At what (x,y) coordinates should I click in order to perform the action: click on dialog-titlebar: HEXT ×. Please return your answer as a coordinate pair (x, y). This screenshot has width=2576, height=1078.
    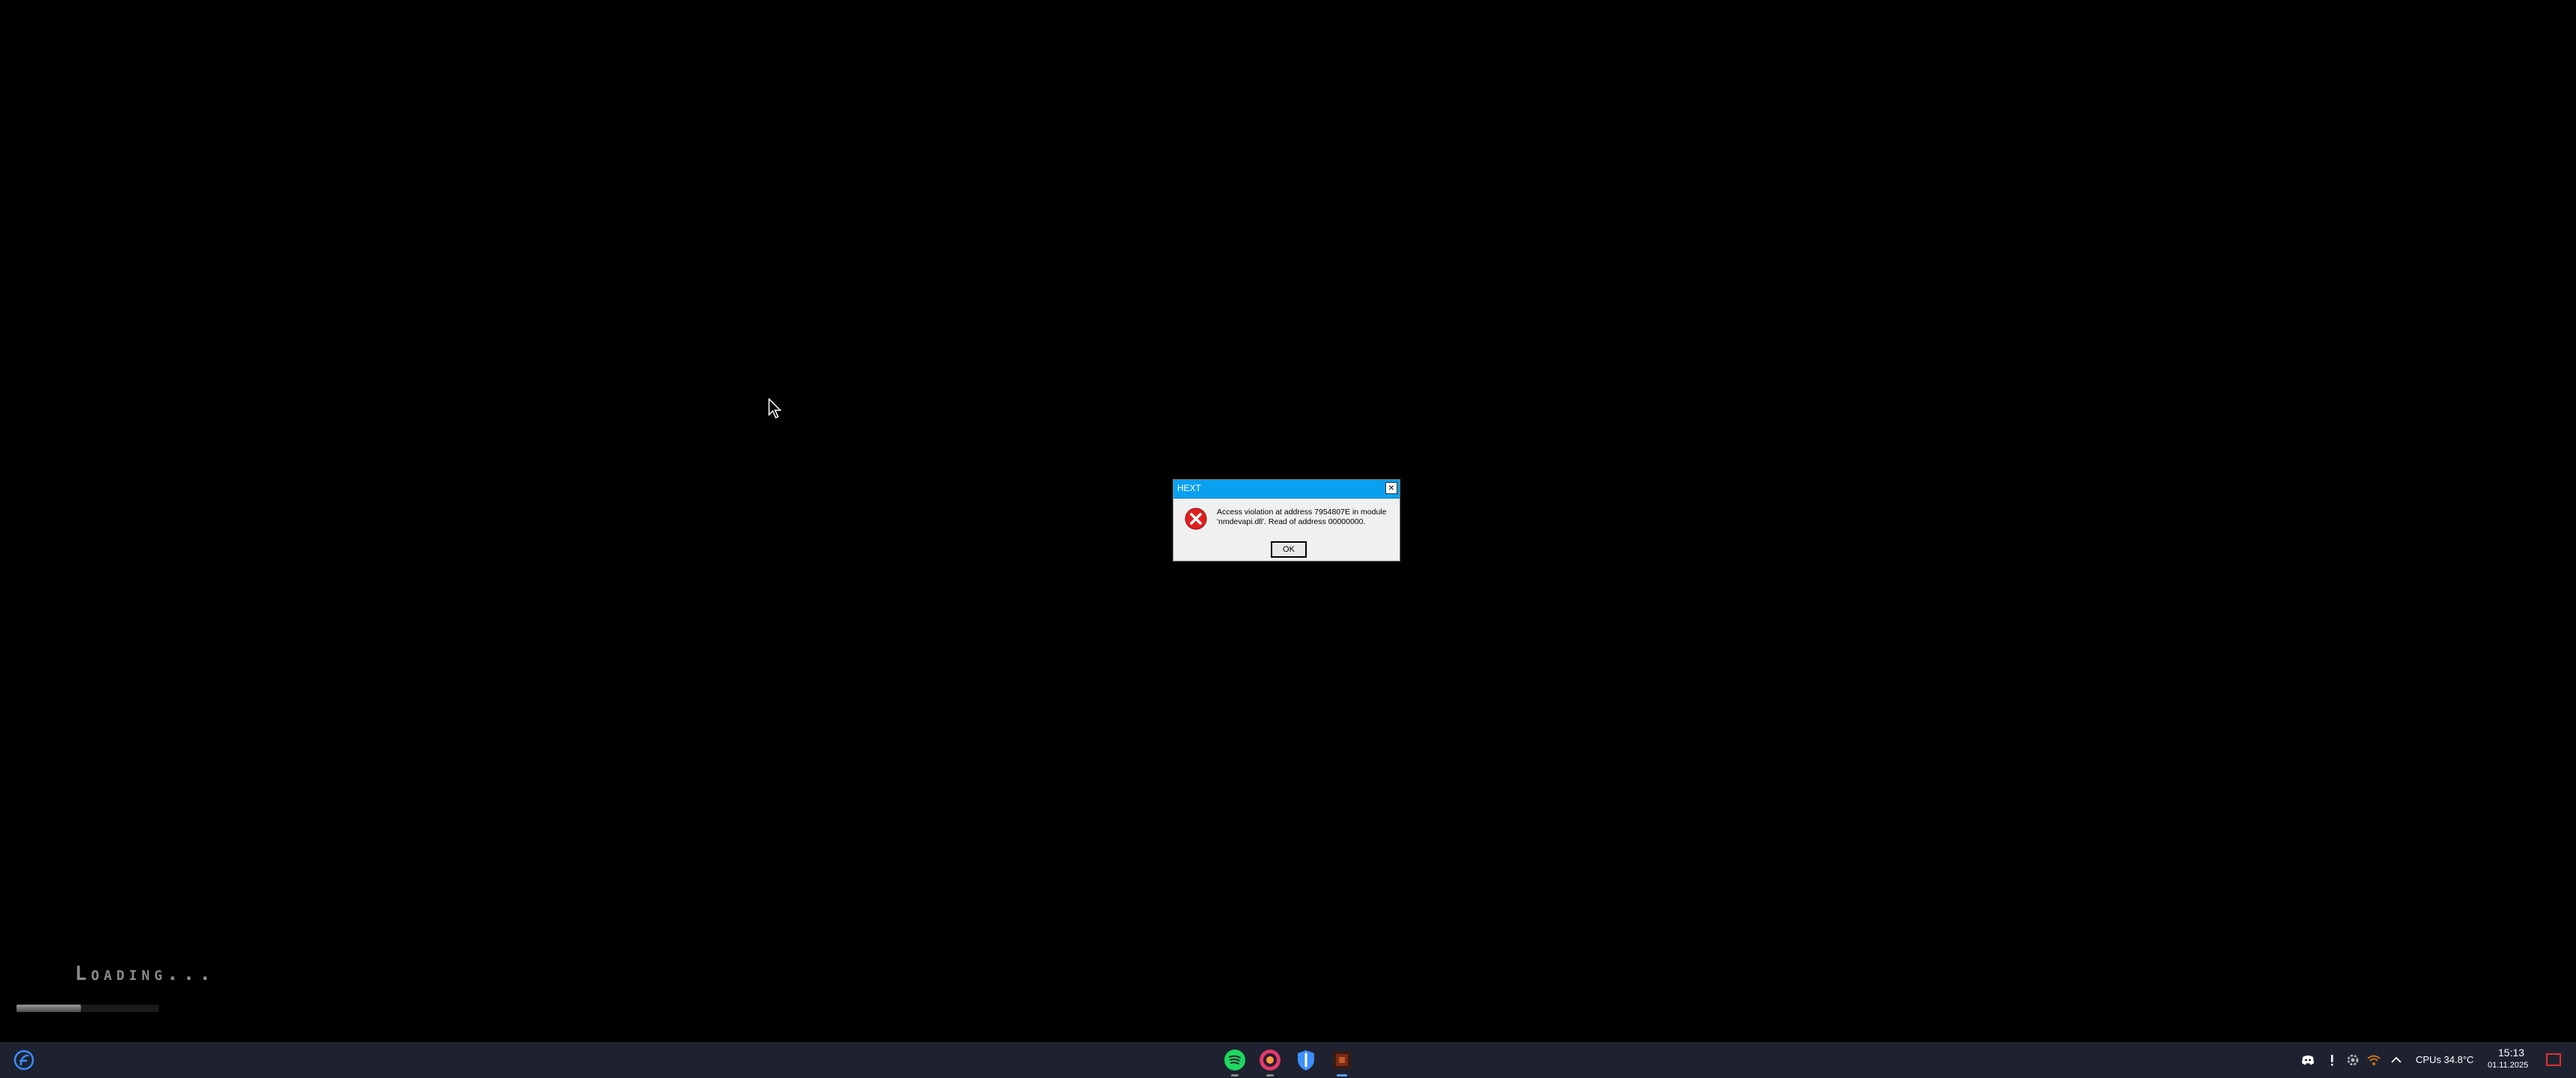
    Looking at the image, I should click on (1286, 489).